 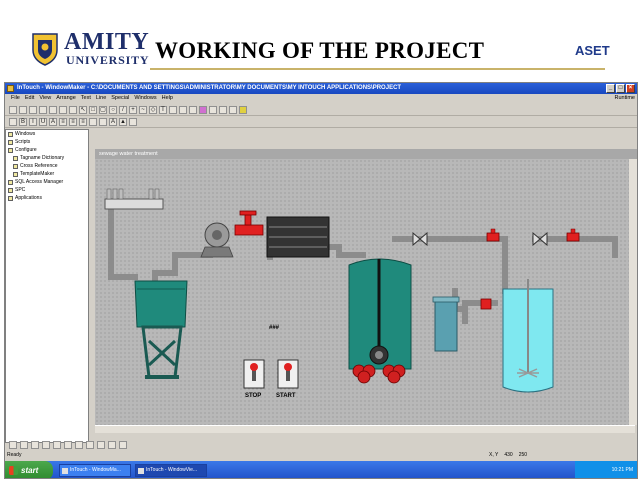 I want to click on save-icon, so click(x=33, y=109).